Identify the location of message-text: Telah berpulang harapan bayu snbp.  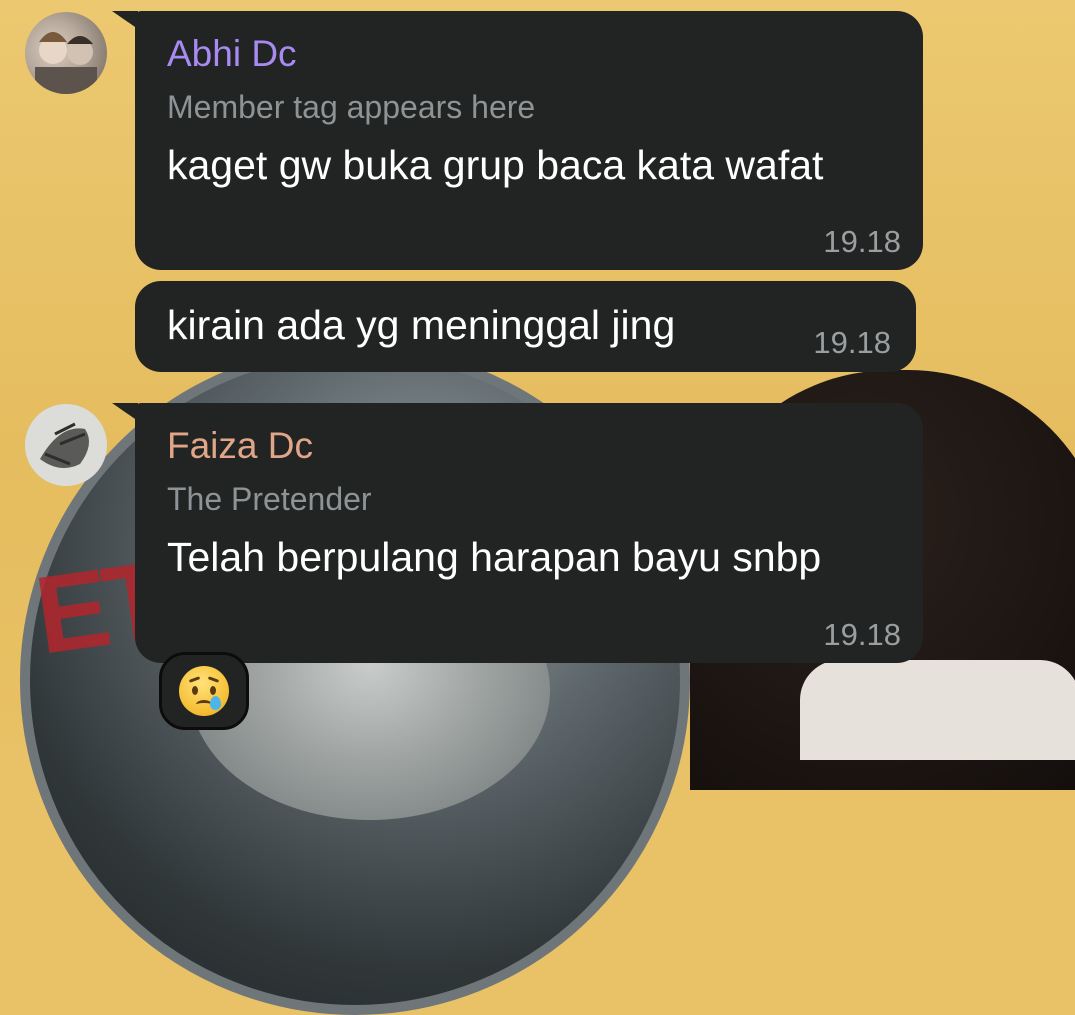
(494, 557).